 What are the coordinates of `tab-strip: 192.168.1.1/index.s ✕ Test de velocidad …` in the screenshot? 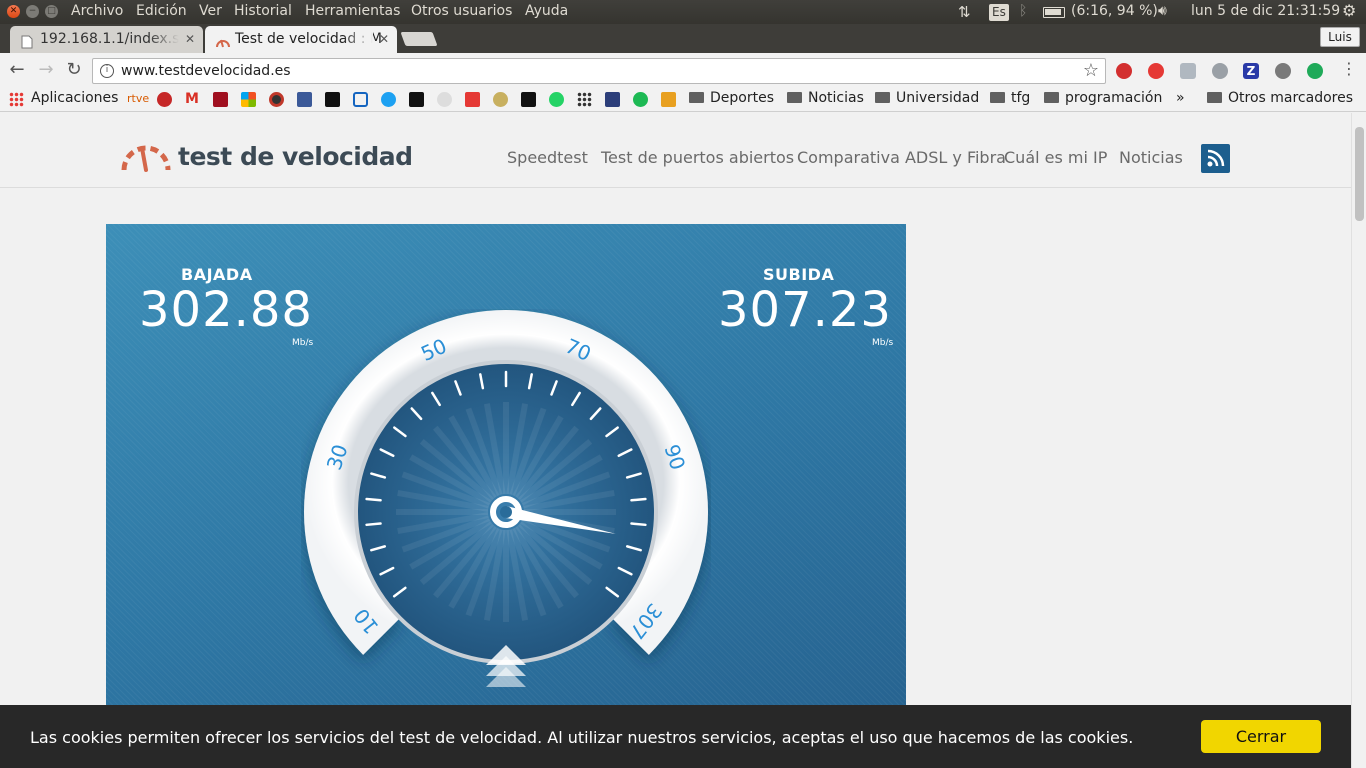 It's located at (683, 38).